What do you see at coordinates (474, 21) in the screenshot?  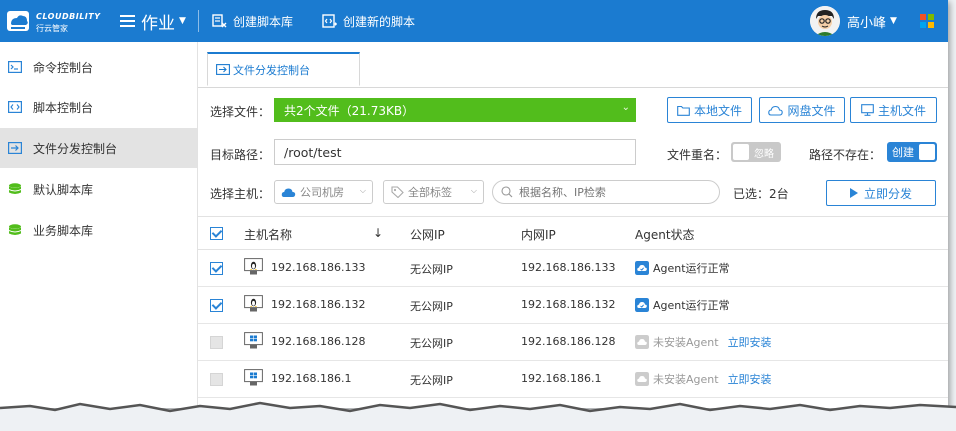 I see `top-bar: CLOUDBILITY 行云管家 作业 ▼ 创建脚本库 创建新的脚本 高小峰 ▼` at bounding box center [474, 21].